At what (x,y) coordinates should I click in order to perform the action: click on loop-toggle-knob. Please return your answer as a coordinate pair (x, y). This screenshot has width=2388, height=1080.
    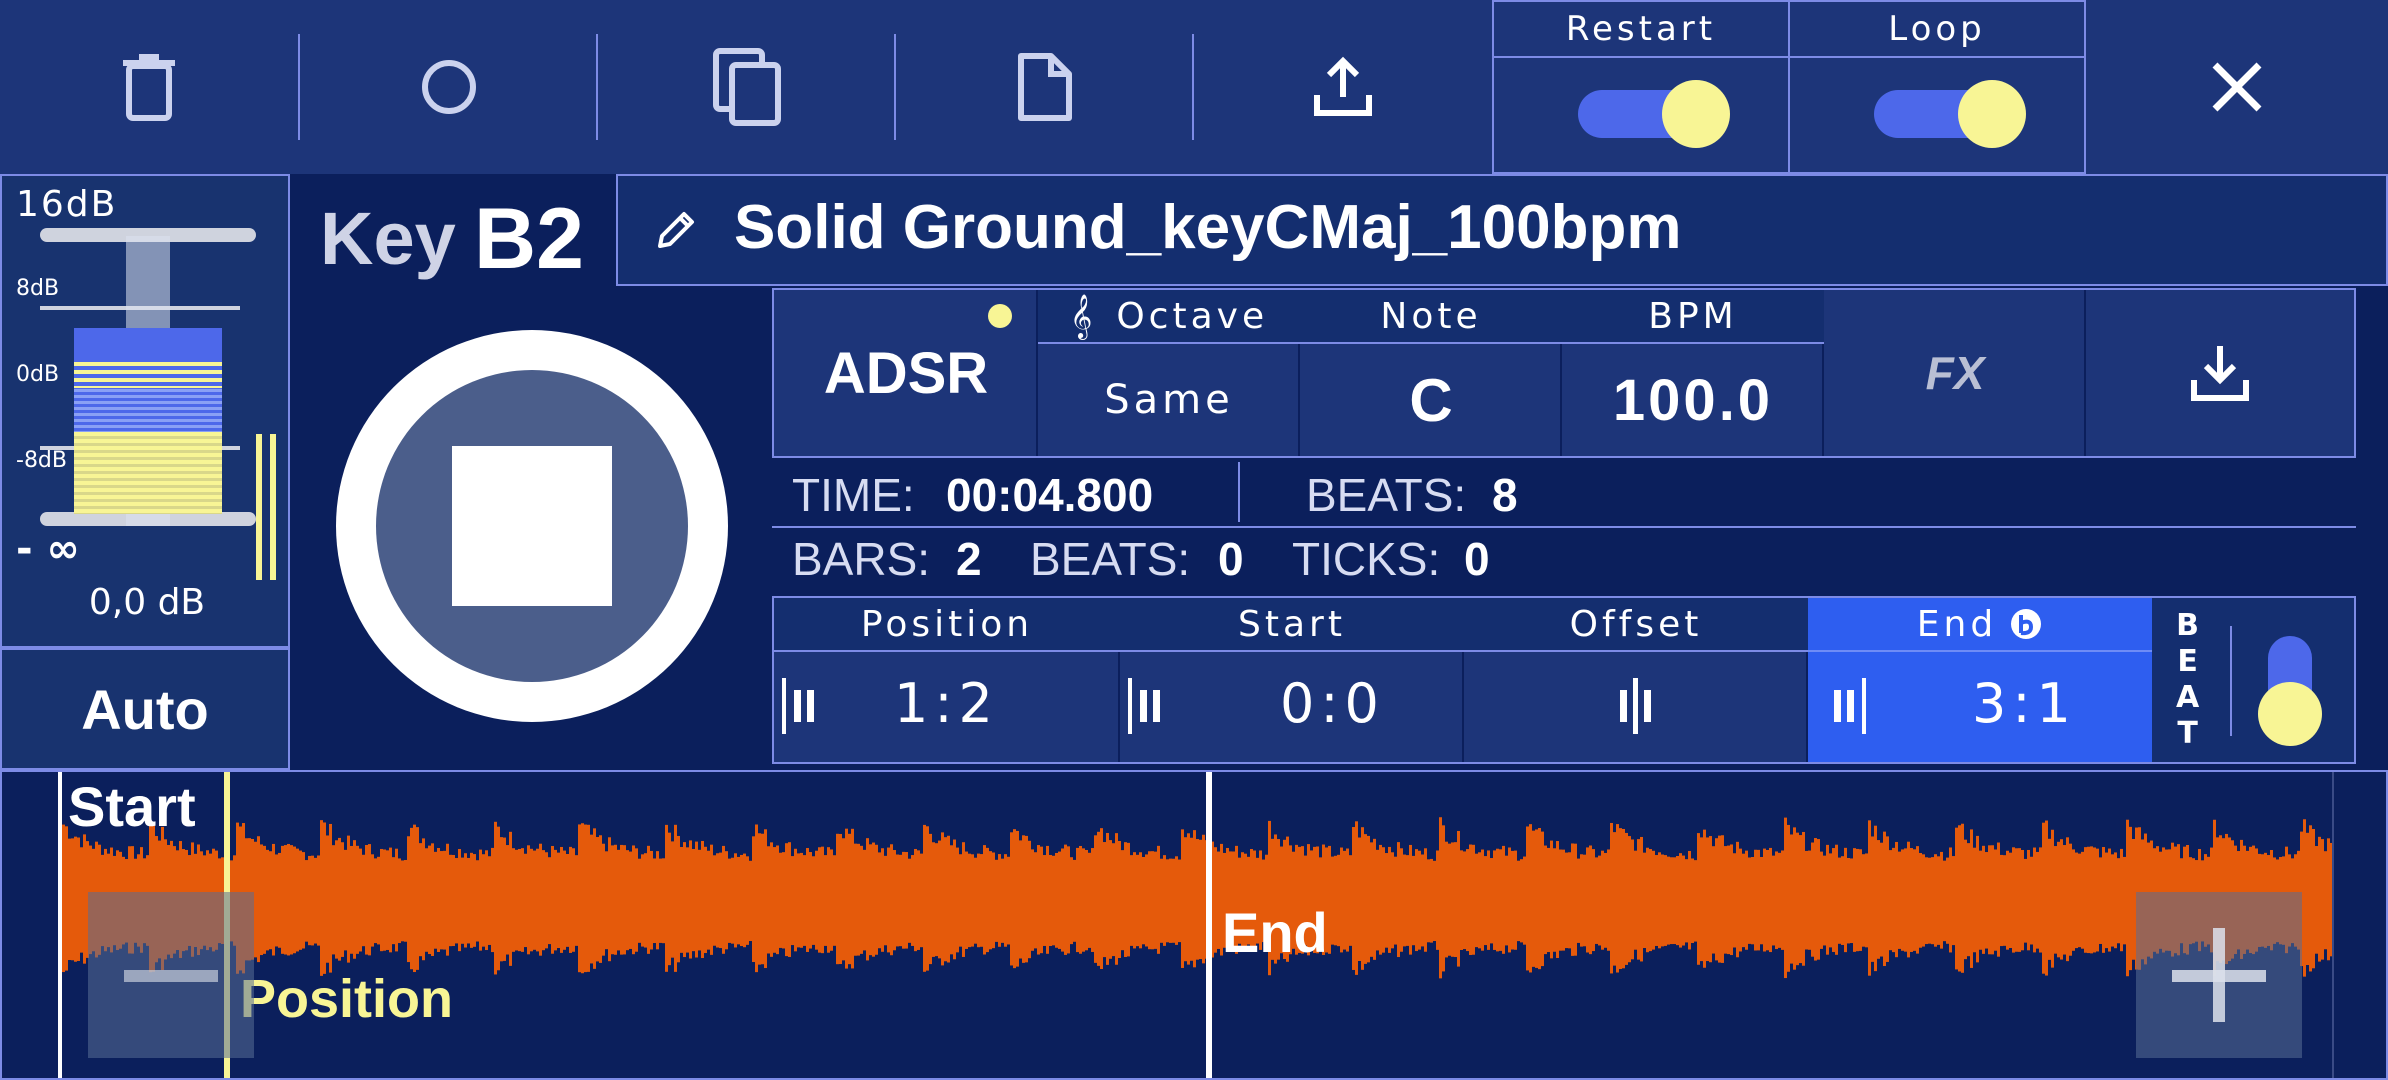
    Looking at the image, I should click on (1992, 114).